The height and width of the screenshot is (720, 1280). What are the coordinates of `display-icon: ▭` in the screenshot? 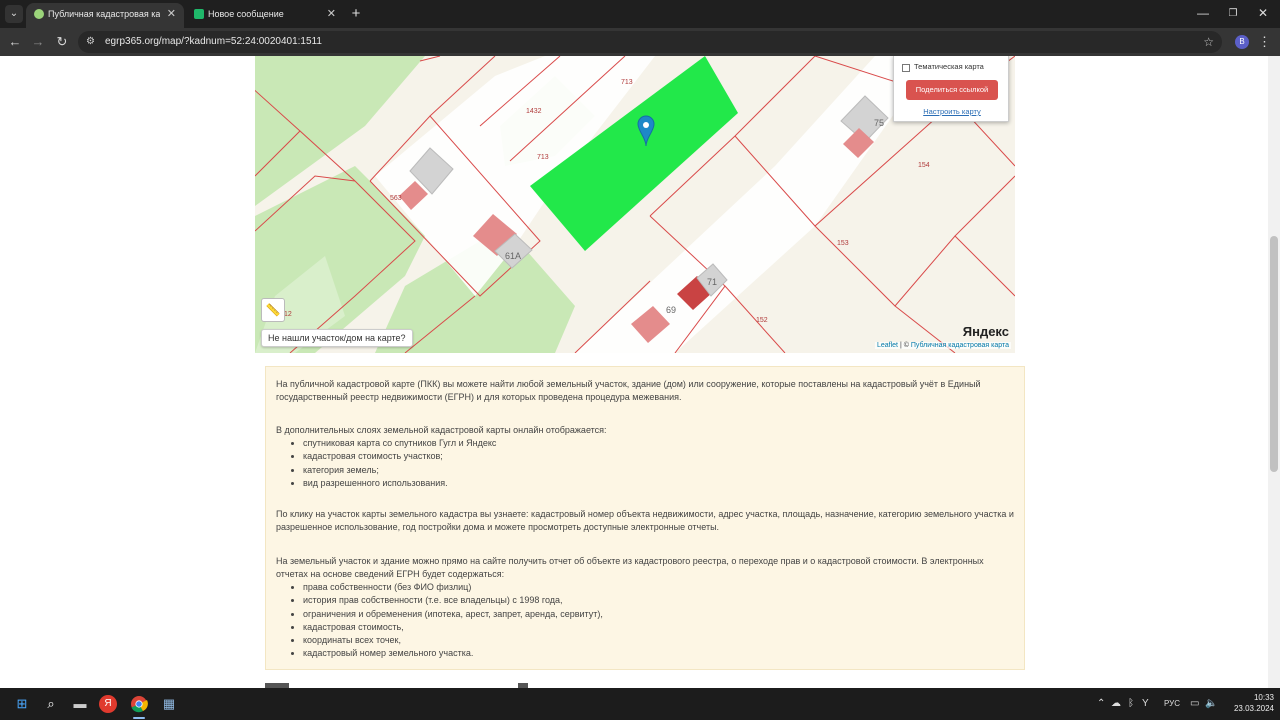 It's located at (1194, 704).